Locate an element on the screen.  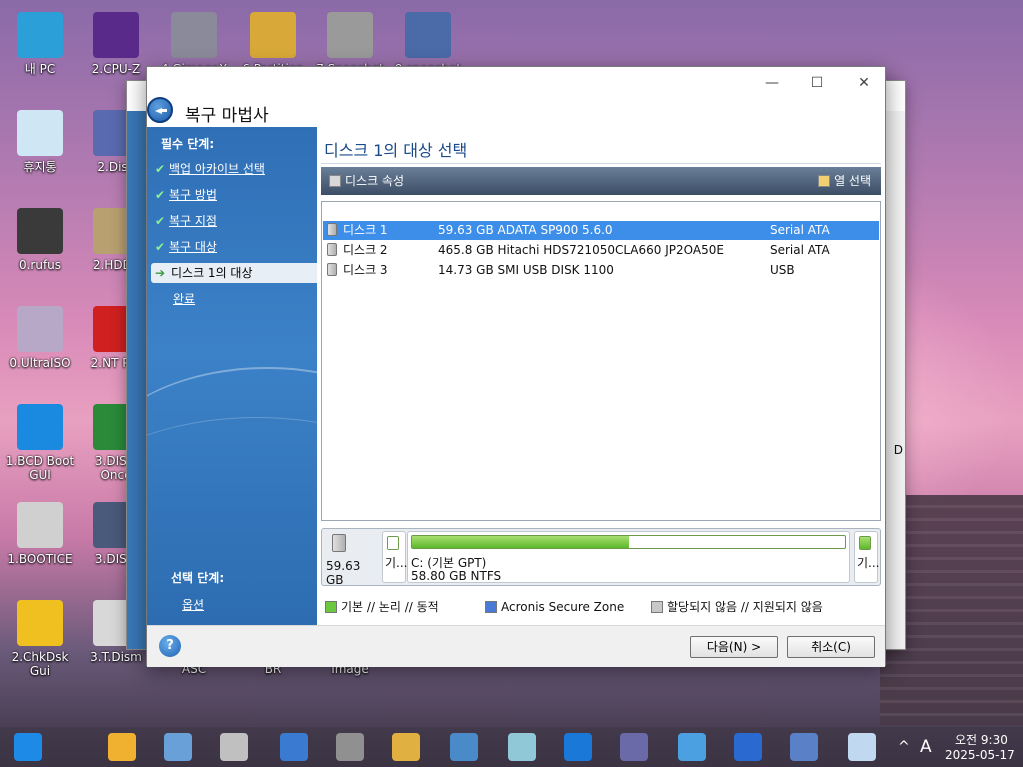
partition-usage-bar is located at coordinates (628, 542).